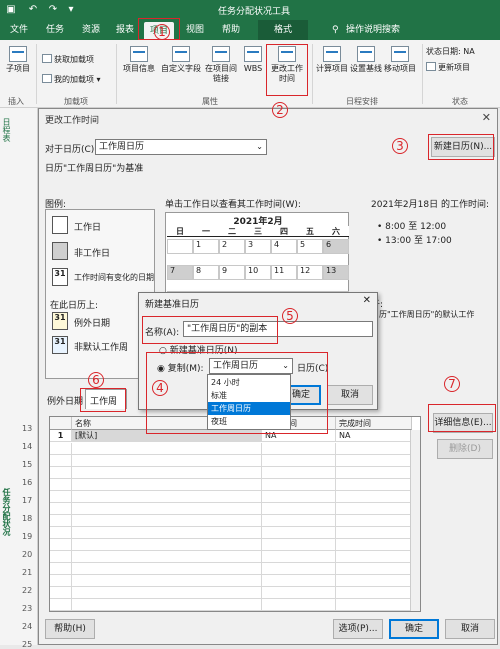  What do you see at coordinates (448, 67) in the screenshot?
I see `update-project-button: 更新项目` at bounding box center [448, 67].